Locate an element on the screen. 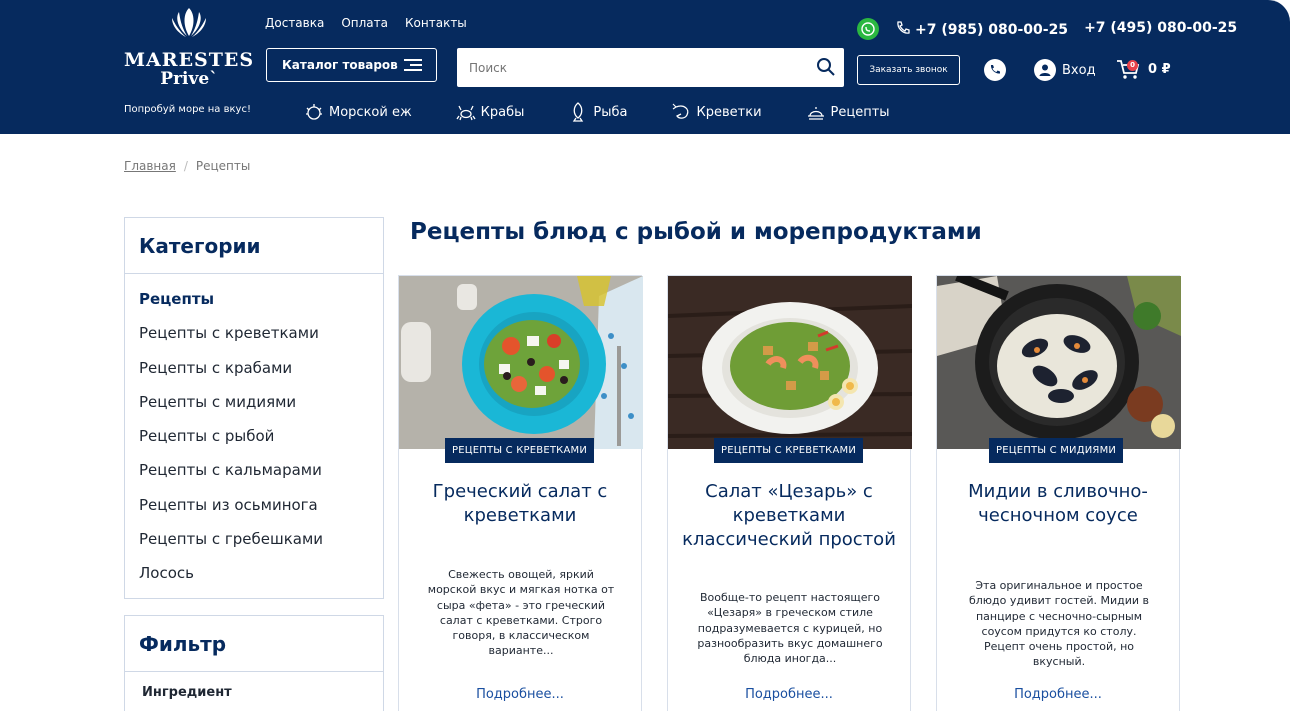  nav-item-crabs: Крабы is located at coordinates (490, 112).